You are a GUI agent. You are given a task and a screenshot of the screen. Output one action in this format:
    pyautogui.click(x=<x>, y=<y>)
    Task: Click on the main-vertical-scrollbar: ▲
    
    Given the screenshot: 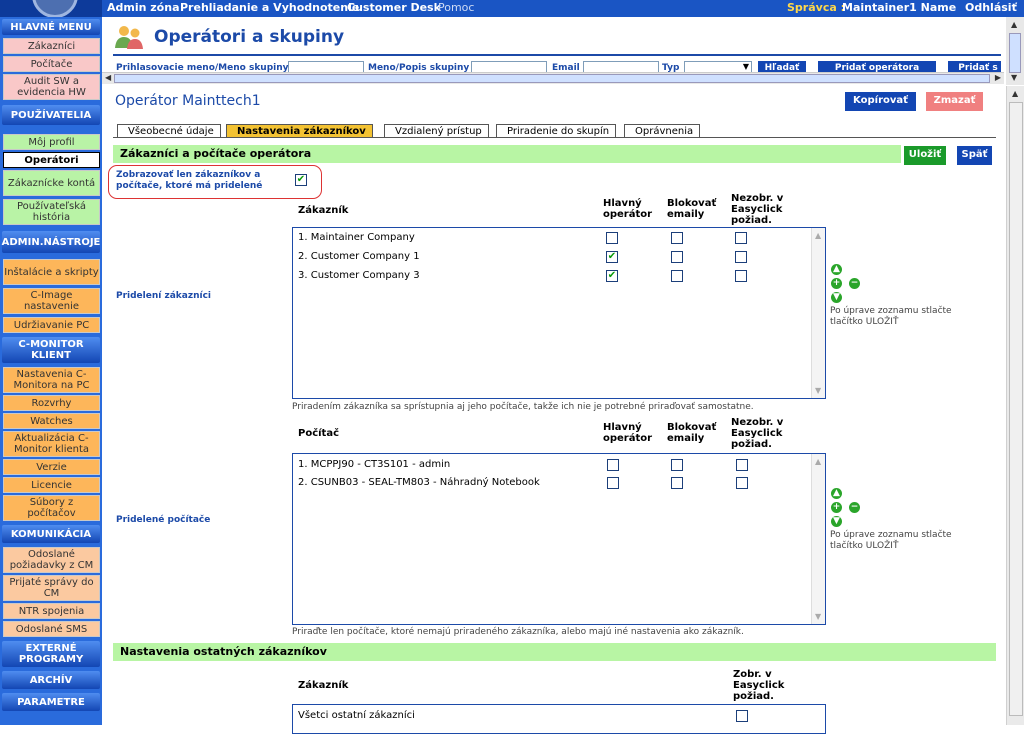 What is the action you would take?
    pyautogui.click(x=1015, y=405)
    